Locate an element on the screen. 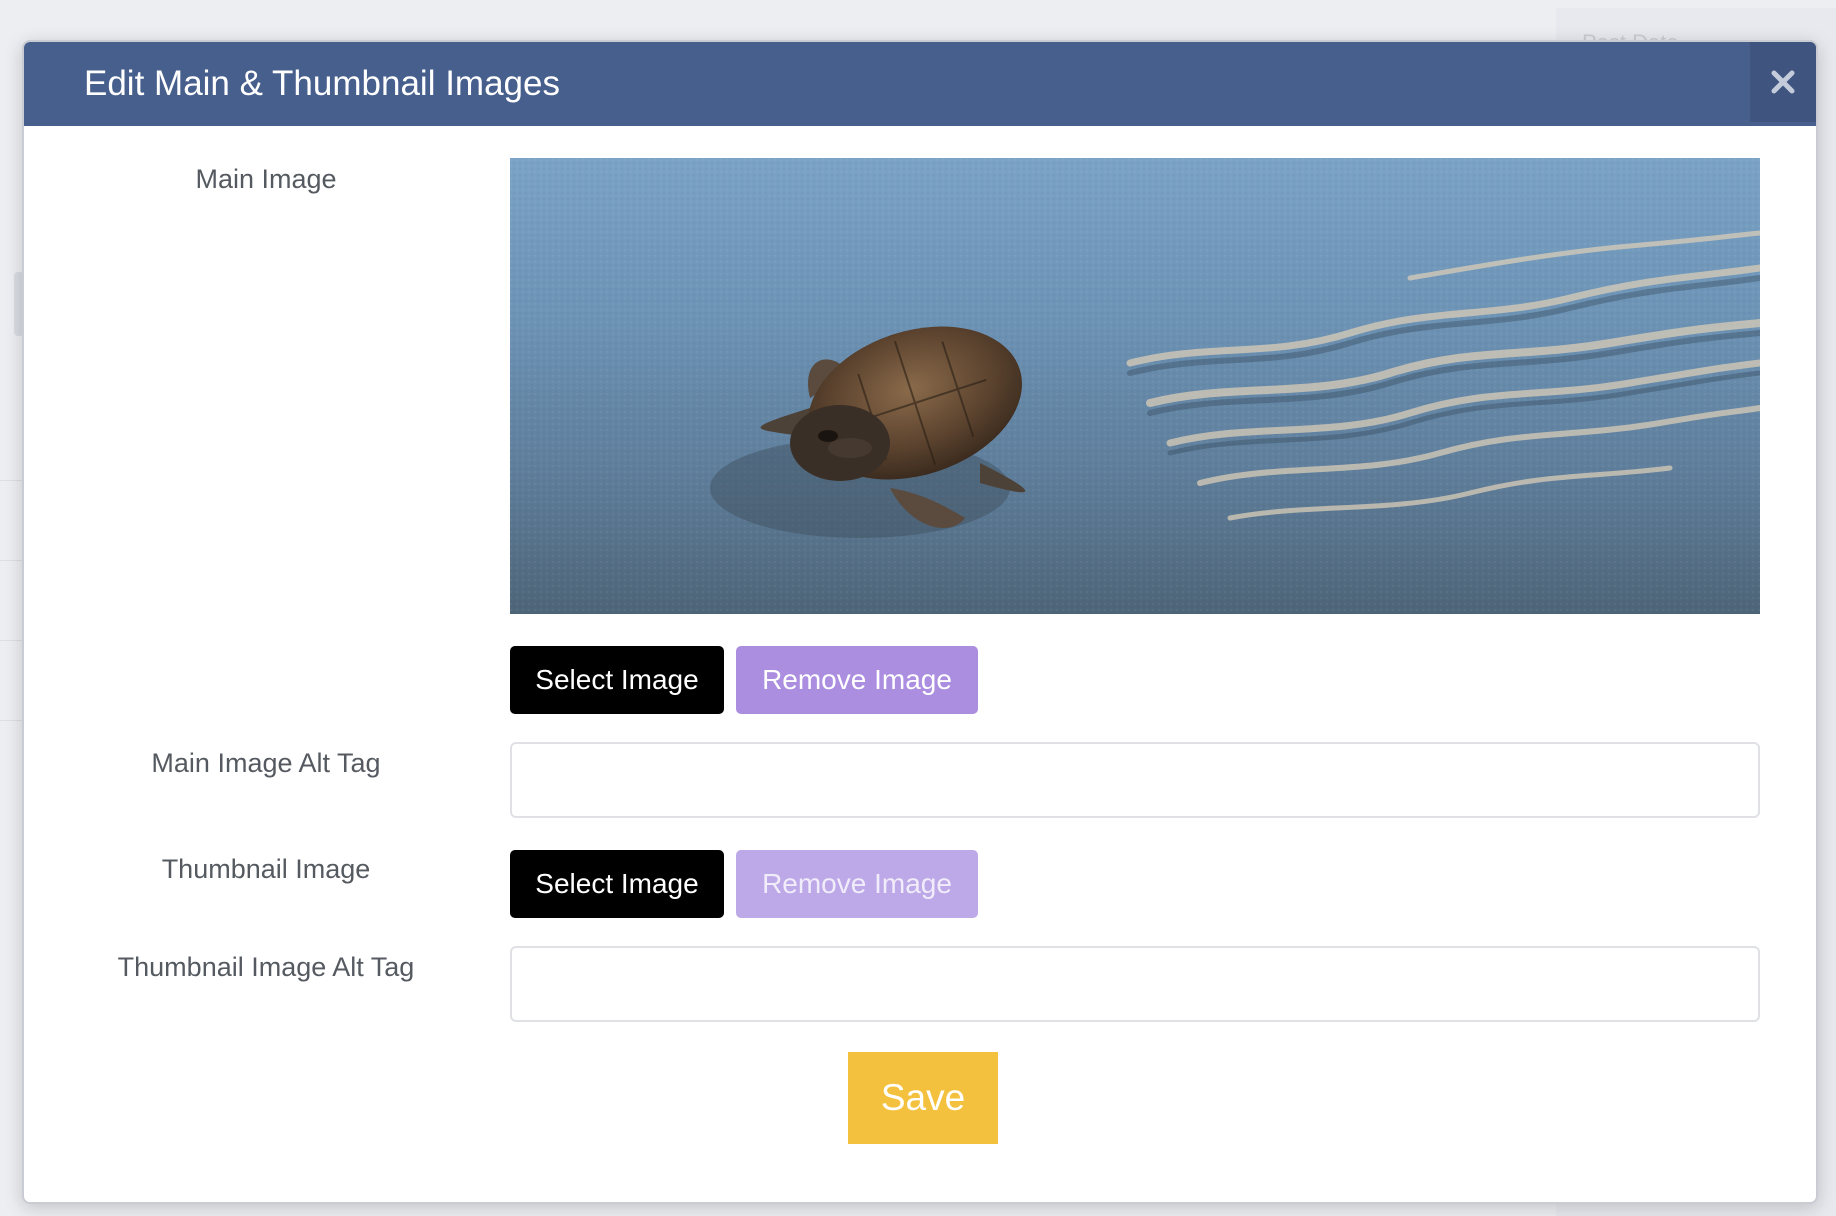 The height and width of the screenshot is (1216, 1836). close-x-icon is located at coordinates (1783, 82).